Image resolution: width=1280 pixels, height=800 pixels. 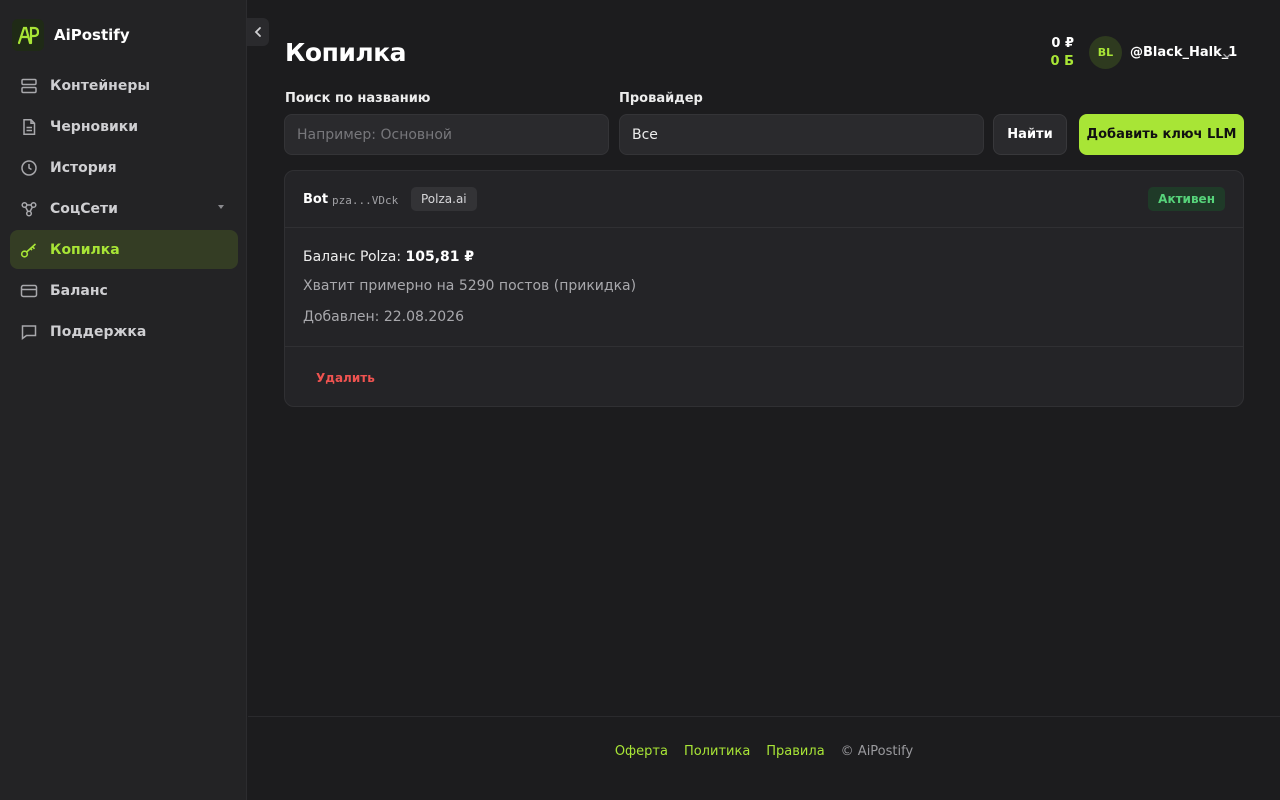 I want to click on balance-b: 0 Б, so click(x=1062, y=61).